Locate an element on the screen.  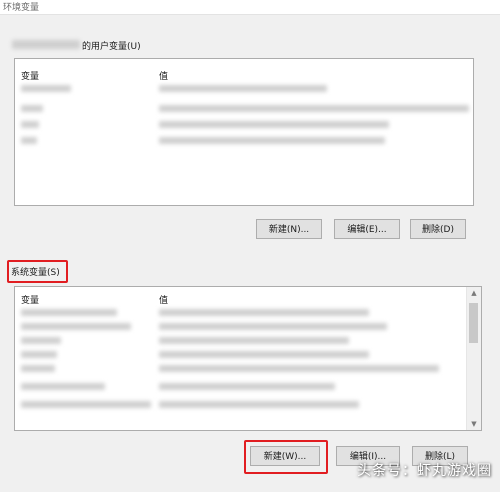
user-variables-label: 的用户变量(U) is located at coordinates (111, 47).